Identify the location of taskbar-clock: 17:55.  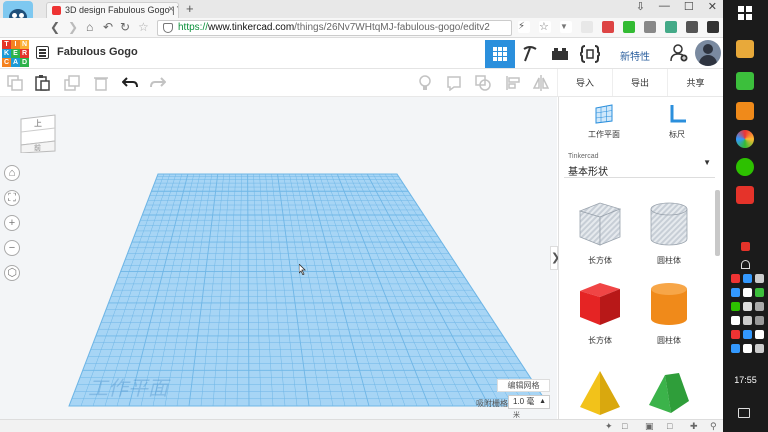
(745, 380).